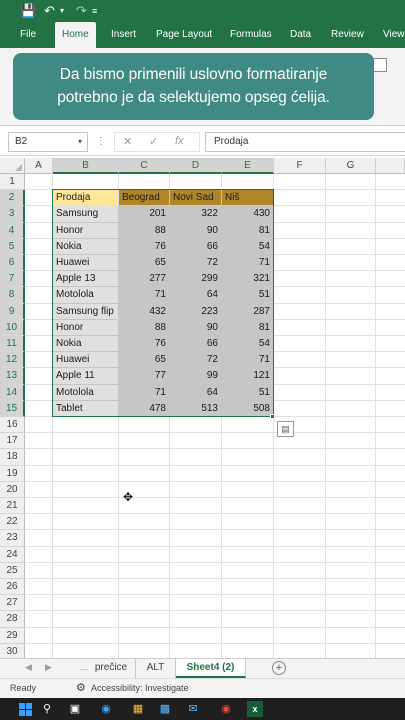 This screenshot has width=405, height=720. I want to click on windows-start-icon, so click(25, 709).